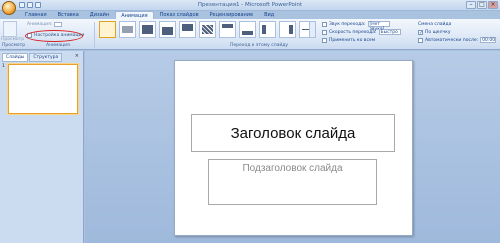  Describe the element at coordinates (43, 89) in the screenshot. I see `slide-thumbnail` at that location.